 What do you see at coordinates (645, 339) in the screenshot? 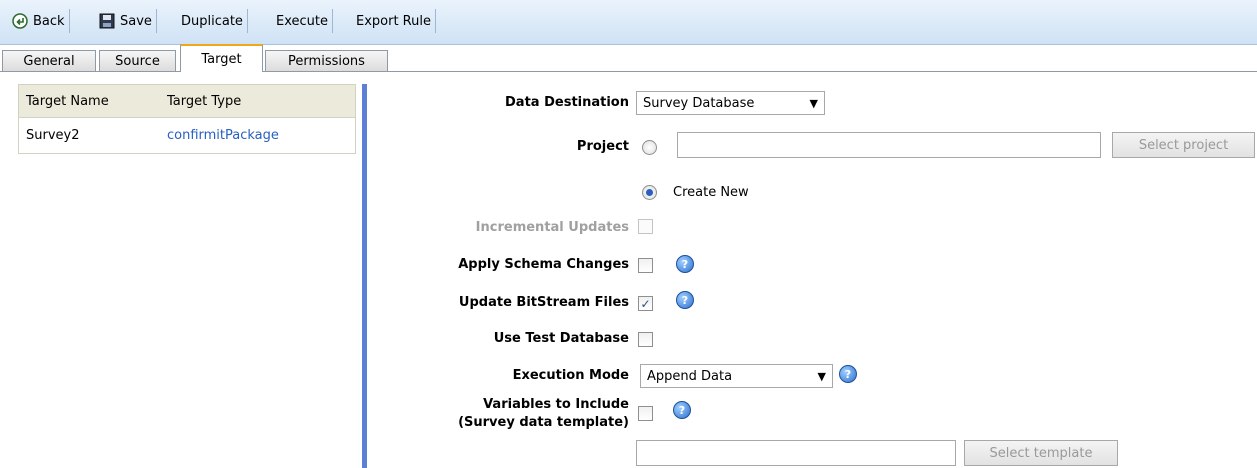
I see `use-test-database-checkbox` at bounding box center [645, 339].